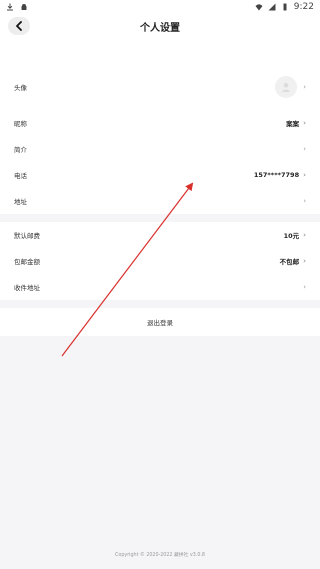 The width and height of the screenshot is (320, 569). What do you see at coordinates (259, 7) in the screenshot?
I see `wifi-icon` at bounding box center [259, 7].